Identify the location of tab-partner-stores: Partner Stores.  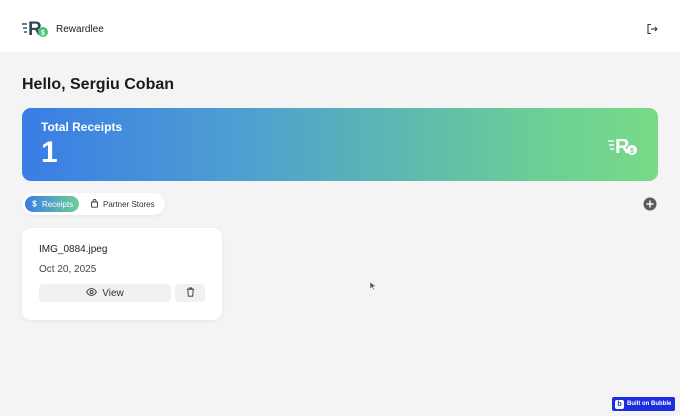
(126, 204).